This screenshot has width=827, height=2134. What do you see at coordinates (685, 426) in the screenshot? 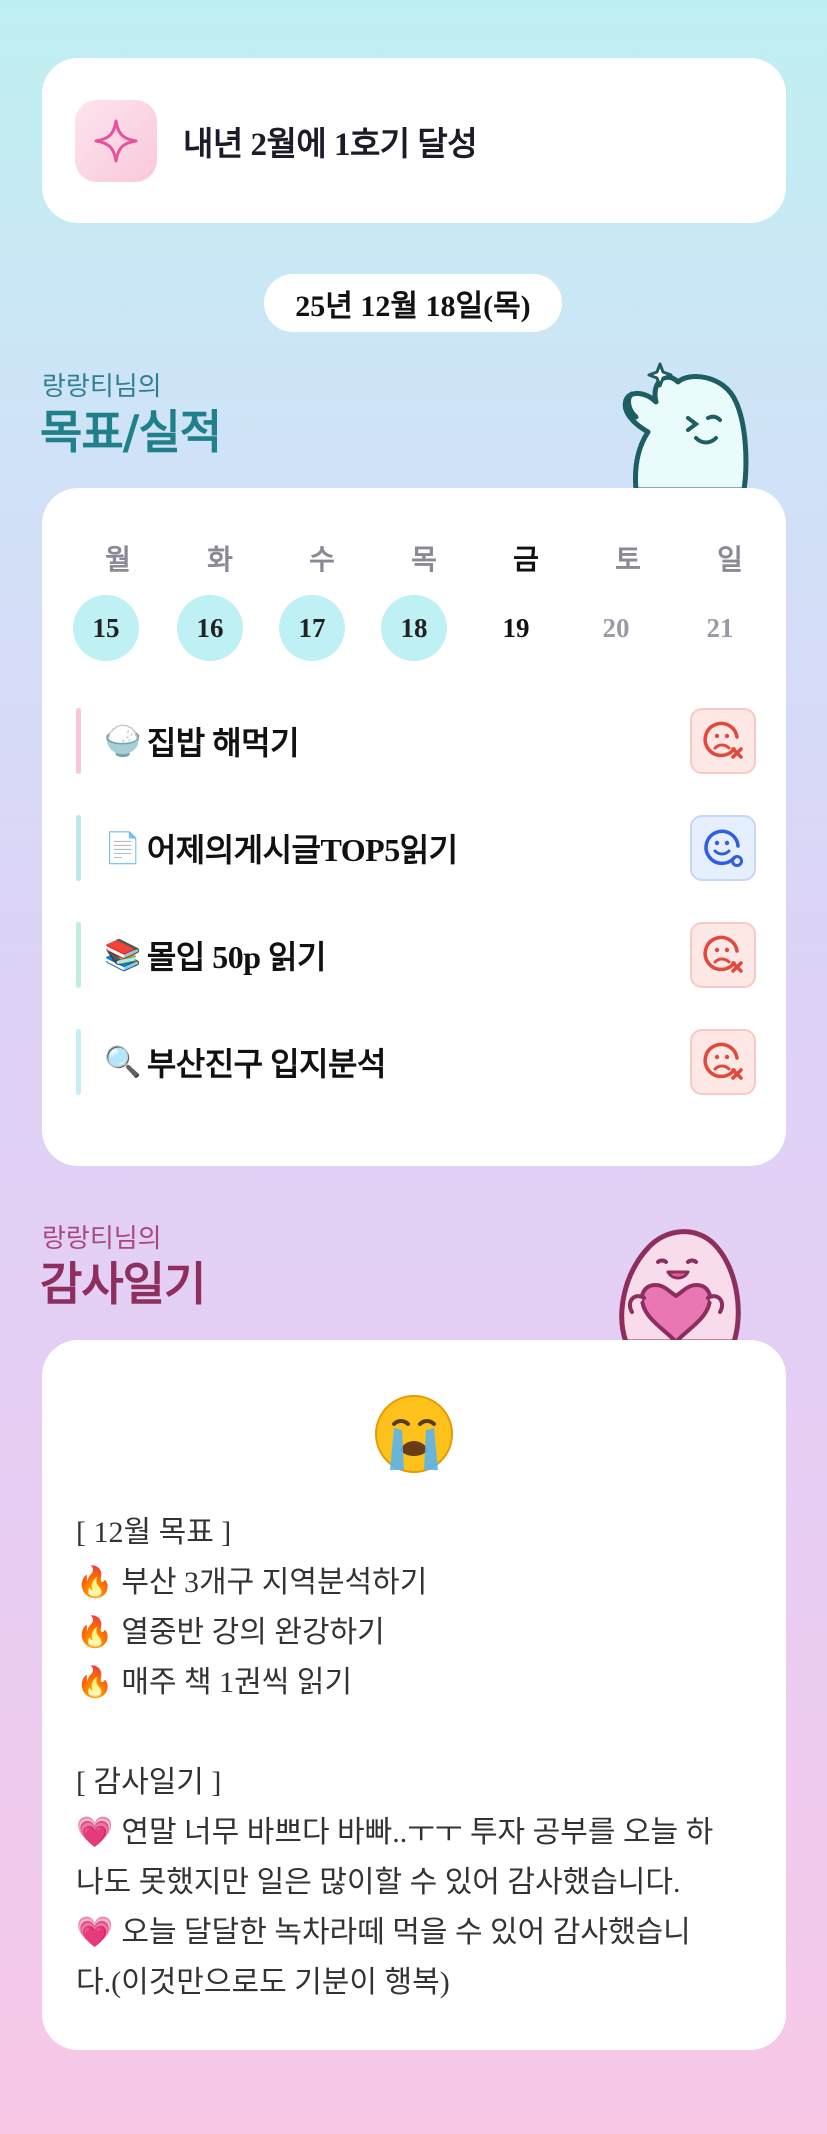
I see `mascot-waving-icon` at bounding box center [685, 426].